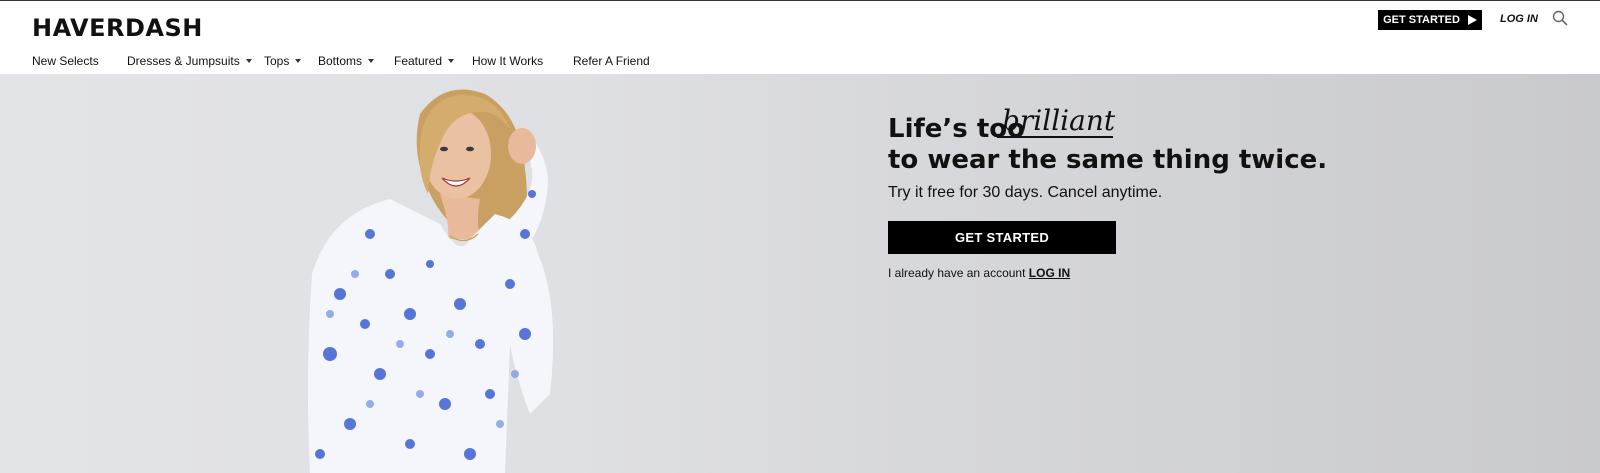 This screenshot has width=1600, height=473. What do you see at coordinates (1002, 237) in the screenshot?
I see `hero-get-started-button: GET STARTED` at bounding box center [1002, 237].